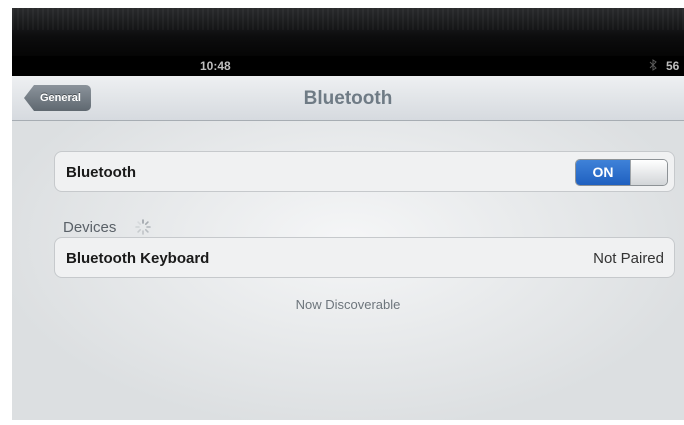 This screenshot has height=425, width=684. Describe the element at coordinates (215, 66) in the screenshot. I see `status-time: 10:48` at that location.